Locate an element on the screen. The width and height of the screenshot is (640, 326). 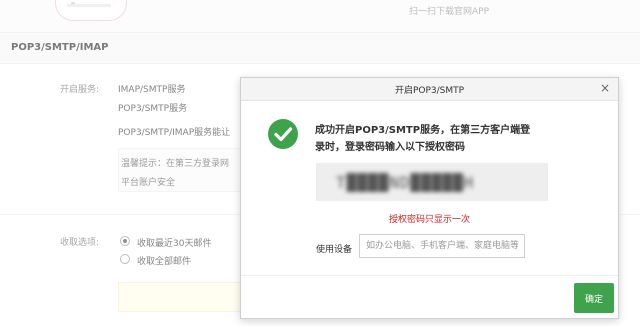
success-message: 成功开启POP3/SMTP服务，在第三方客户端登 录时，登录密码输入以下授权密码 is located at coordinates (435, 139).